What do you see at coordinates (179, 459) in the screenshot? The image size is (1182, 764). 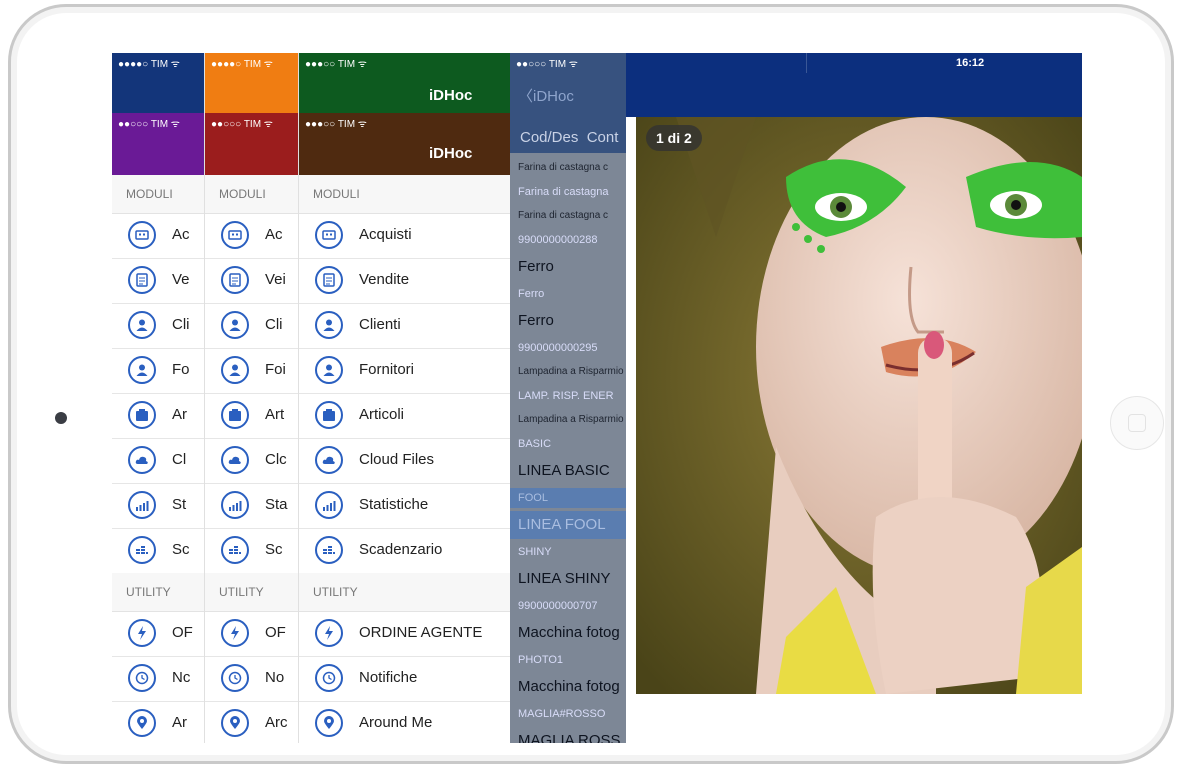 I see `menu-item-label: Cl` at bounding box center [179, 459].